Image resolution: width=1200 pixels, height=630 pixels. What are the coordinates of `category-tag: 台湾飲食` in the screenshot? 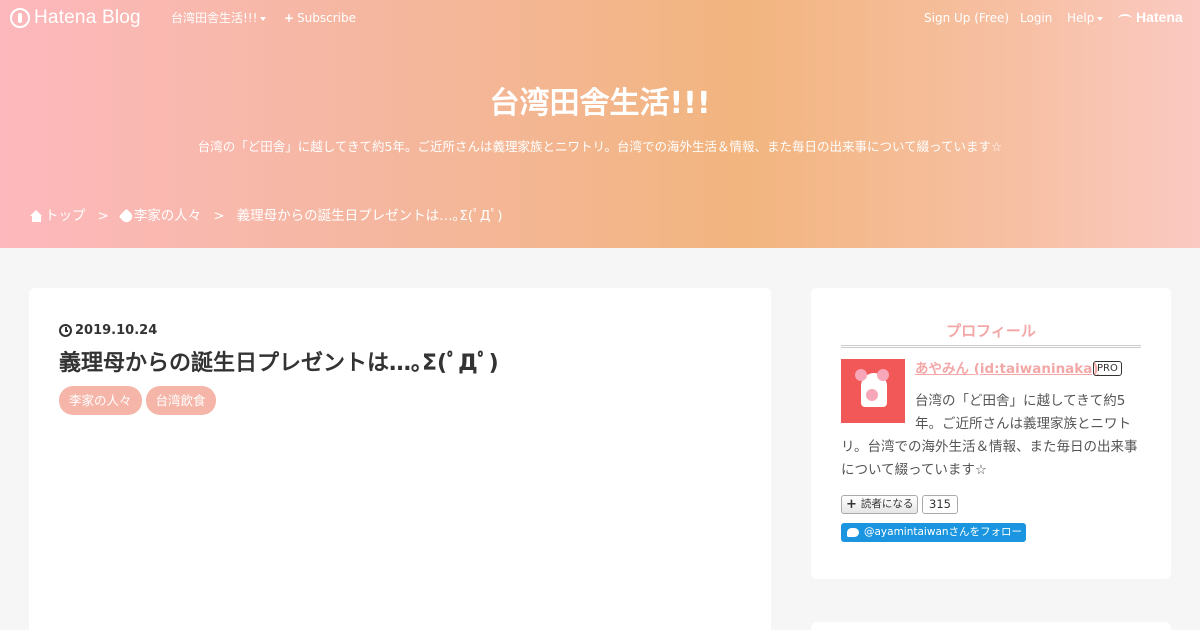 It's located at (180, 400).